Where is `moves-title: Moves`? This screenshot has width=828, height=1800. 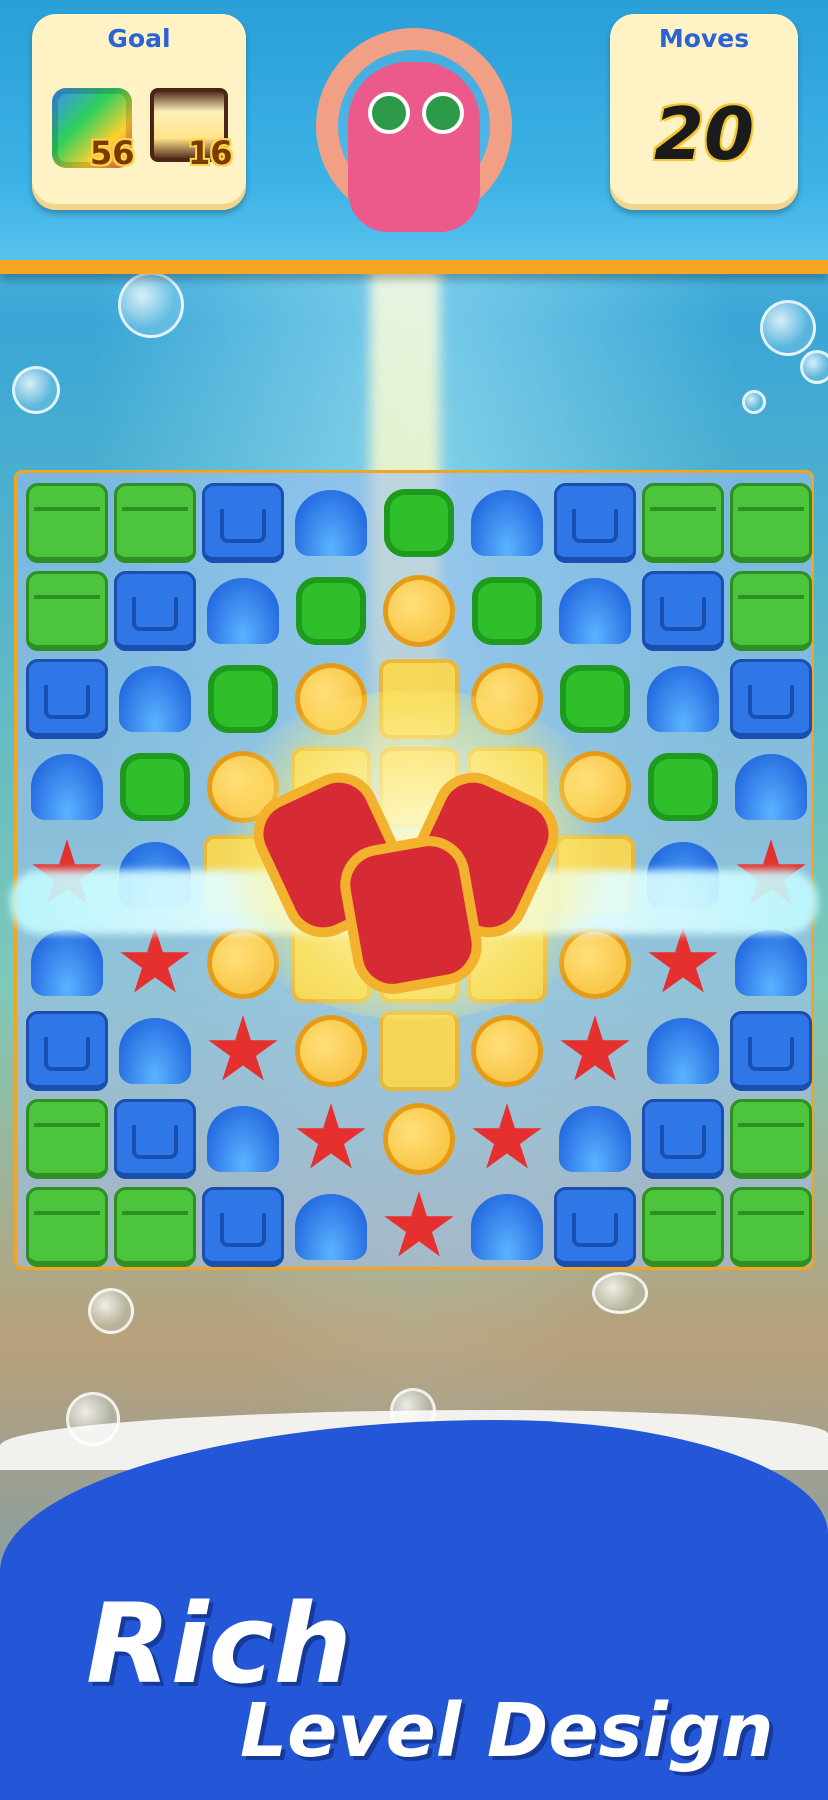 moves-title: Moves is located at coordinates (704, 38).